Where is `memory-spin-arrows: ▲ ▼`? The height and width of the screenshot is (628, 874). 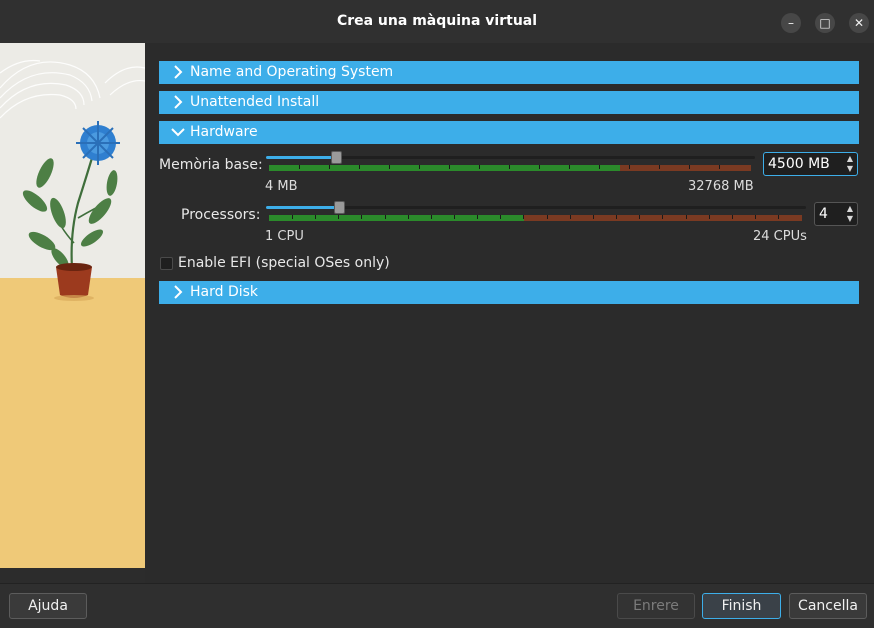
memory-spin-arrows: ▲ ▼ is located at coordinates (850, 164).